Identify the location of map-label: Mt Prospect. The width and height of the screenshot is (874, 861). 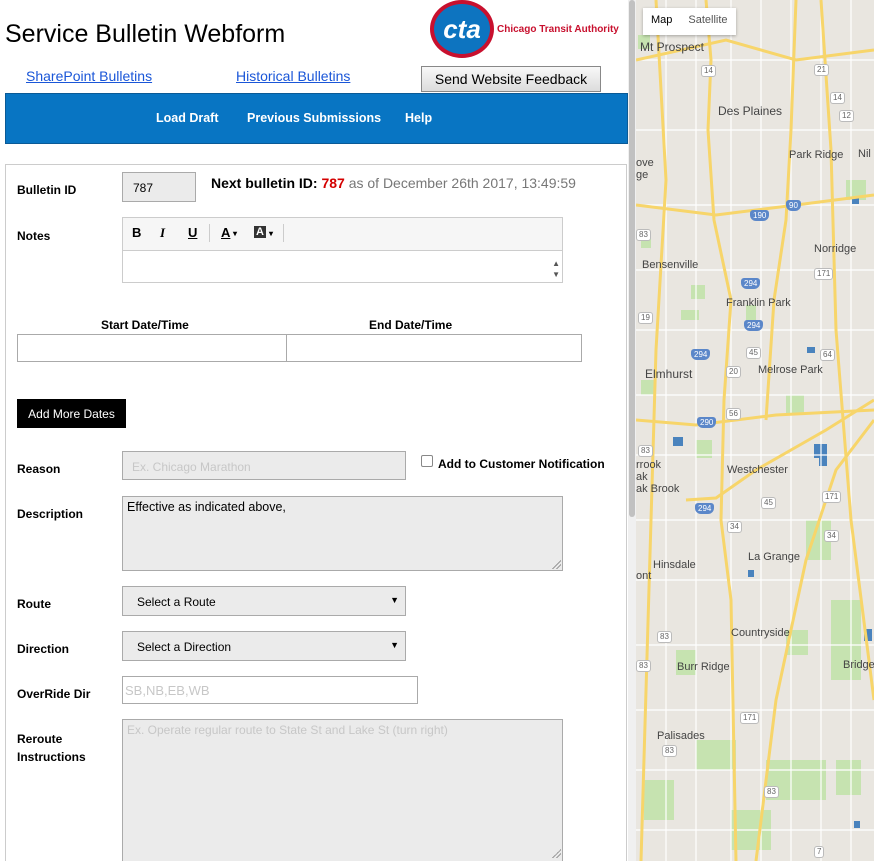
(672, 47).